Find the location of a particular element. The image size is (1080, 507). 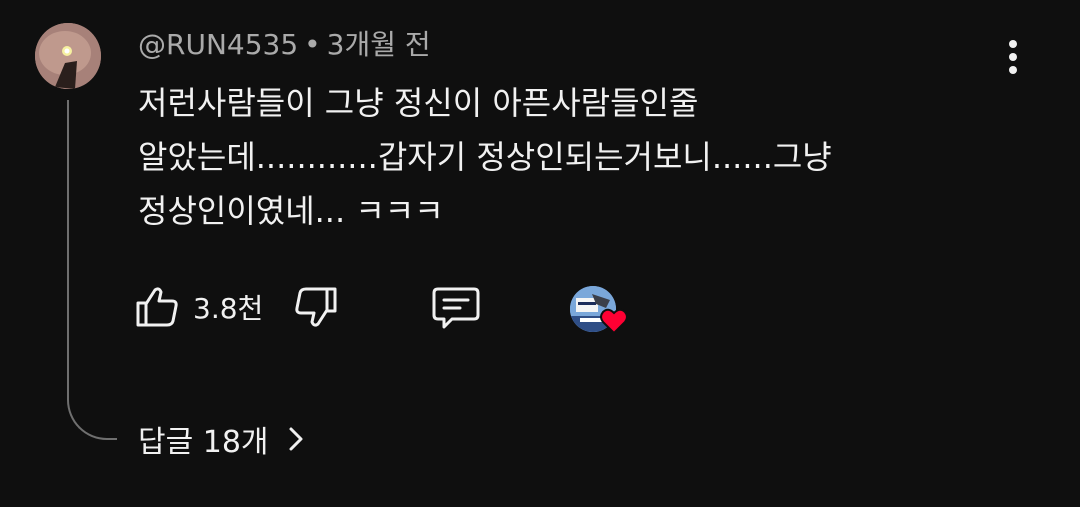

comment-line: 저런사람들이 그냥 정신이 아픈사람들인줄 is located at coordinates (418, 103).